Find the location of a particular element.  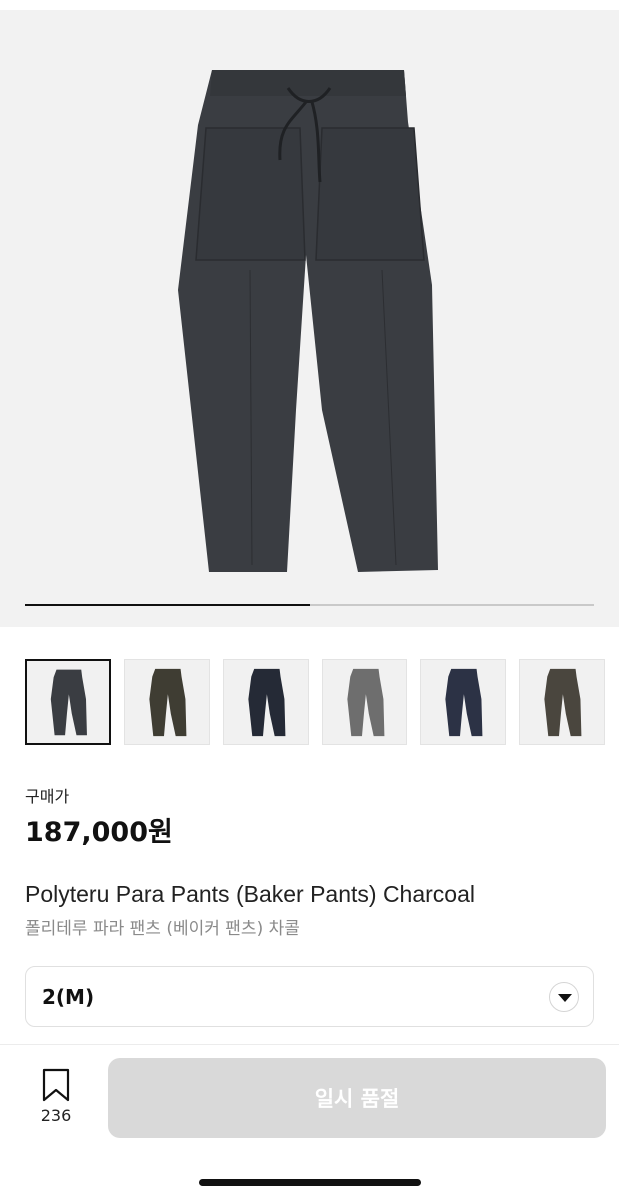

pants-pocket-right is located at coordinates (370, 194).